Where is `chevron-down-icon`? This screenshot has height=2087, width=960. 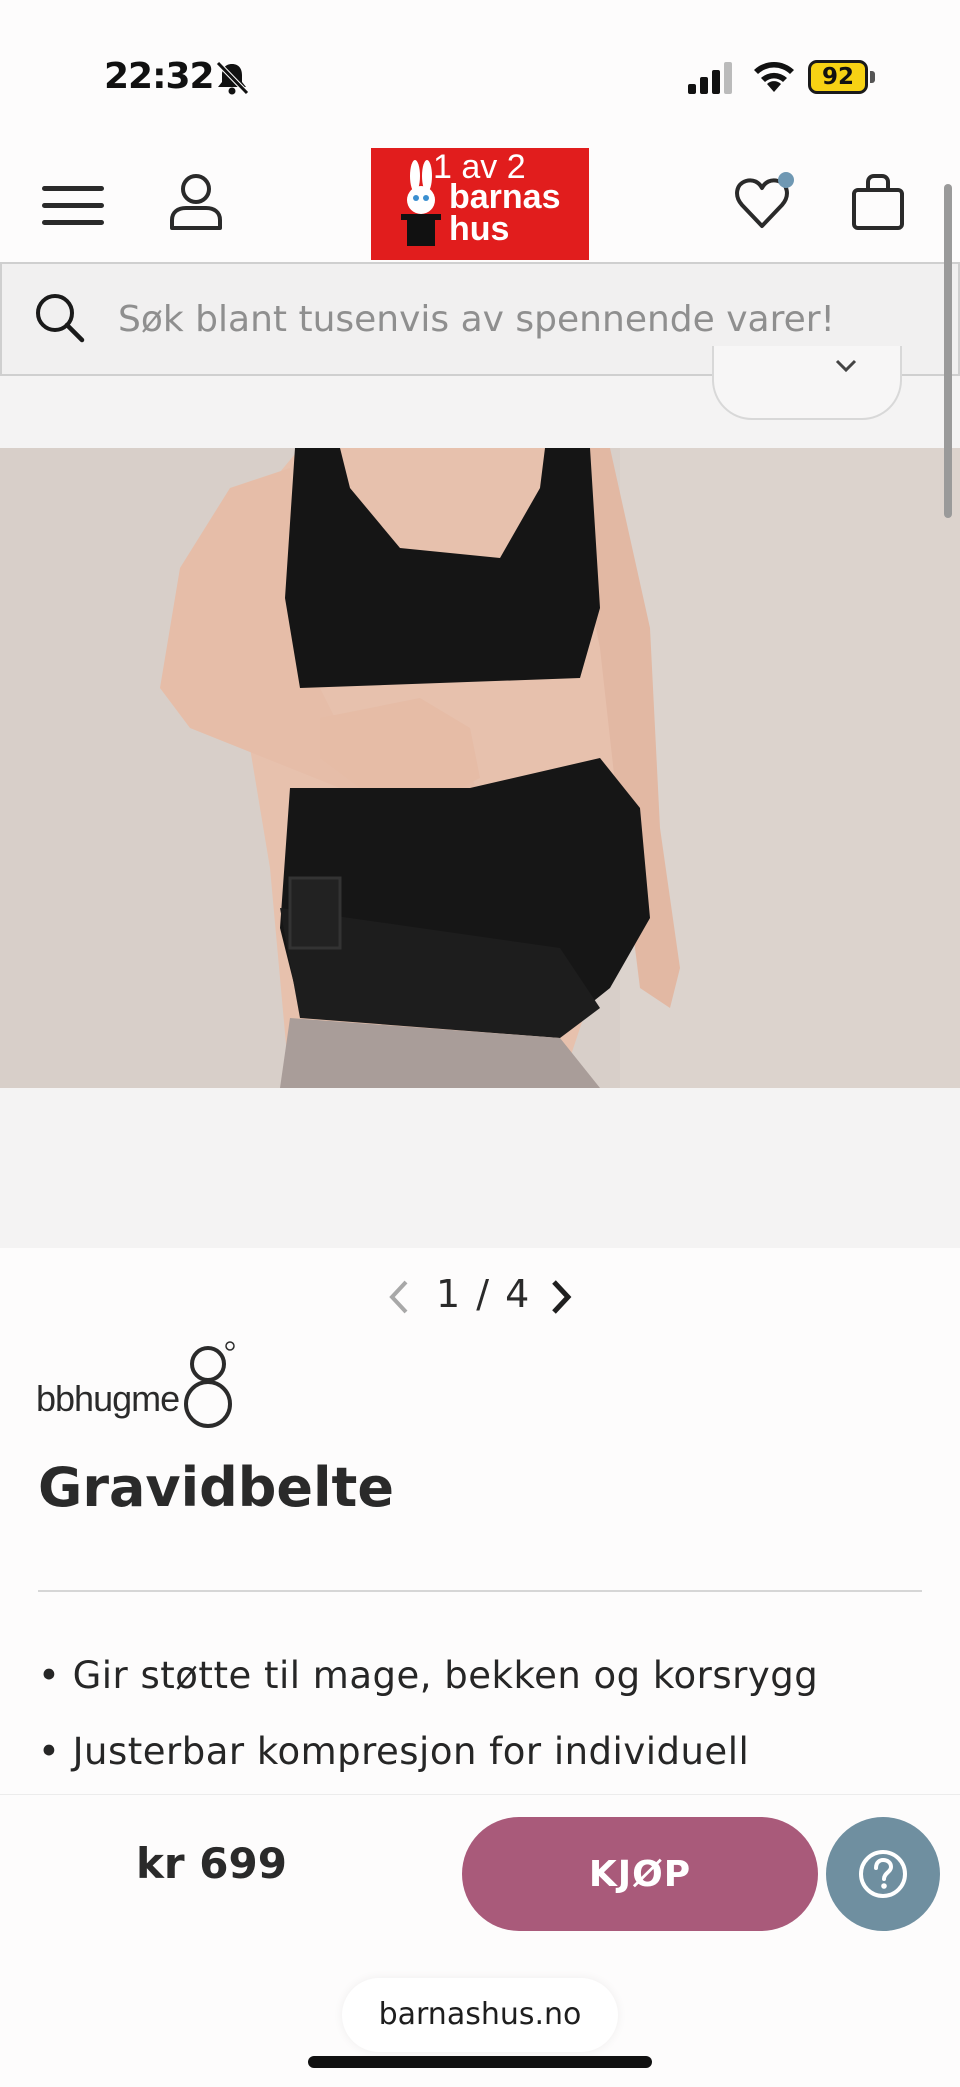
chevron-down-icon is located at coordinates (846, 366).